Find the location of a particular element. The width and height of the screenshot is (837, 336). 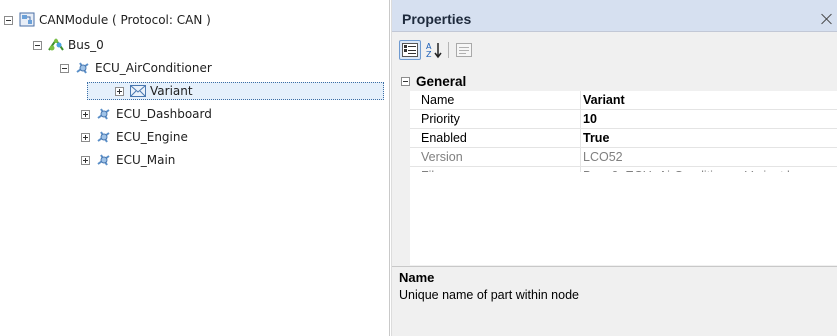

envelope-icon is located at coordinates (138, 91).